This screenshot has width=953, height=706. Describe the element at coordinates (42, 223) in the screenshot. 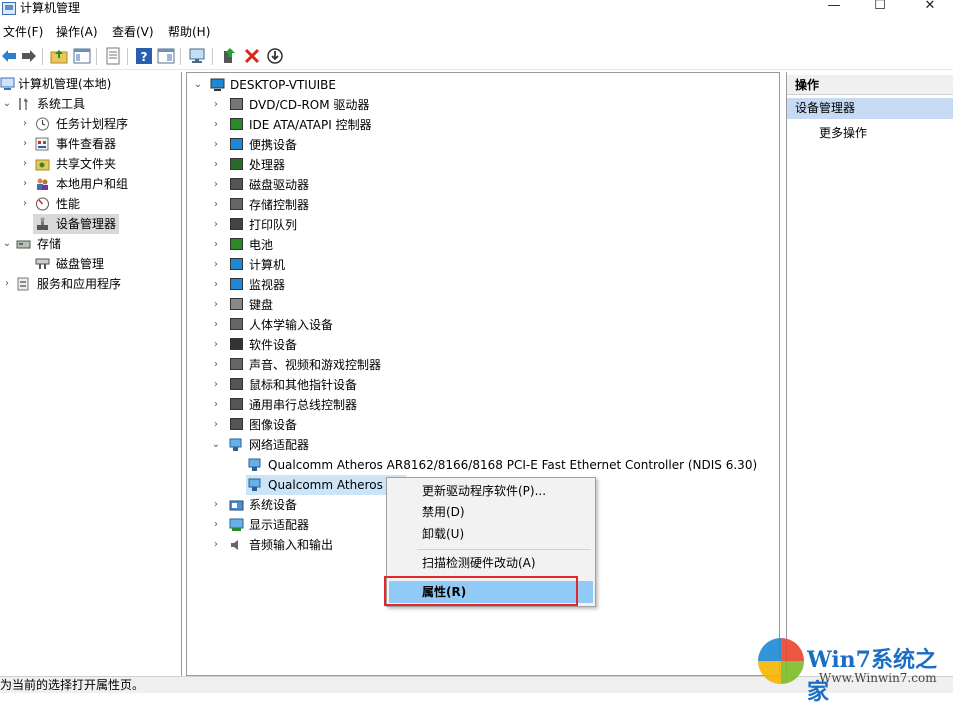

I see `device-manager-icon` at that location.